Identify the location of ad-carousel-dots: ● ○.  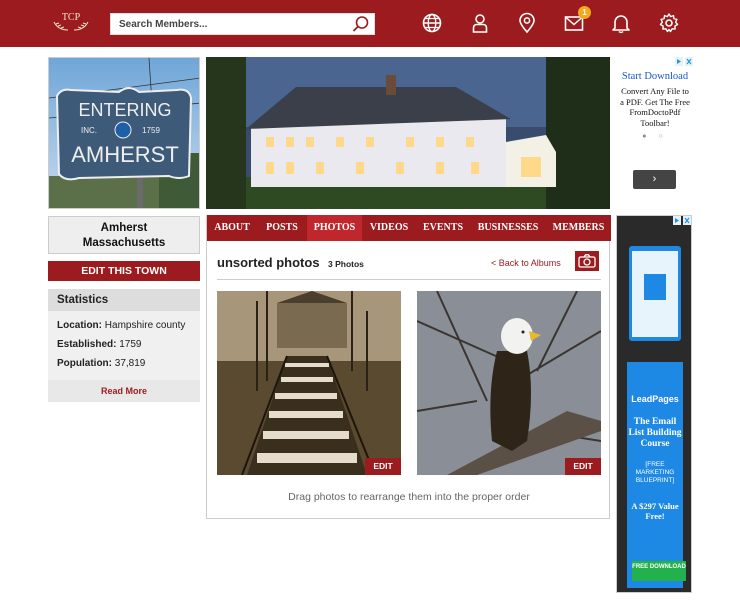
(655, 136).